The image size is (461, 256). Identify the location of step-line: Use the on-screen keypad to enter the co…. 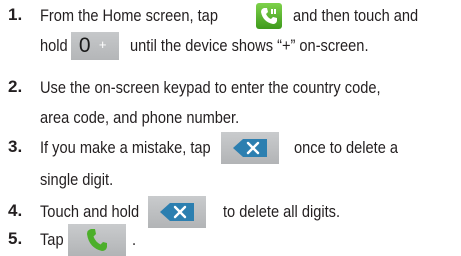
(248, 87).